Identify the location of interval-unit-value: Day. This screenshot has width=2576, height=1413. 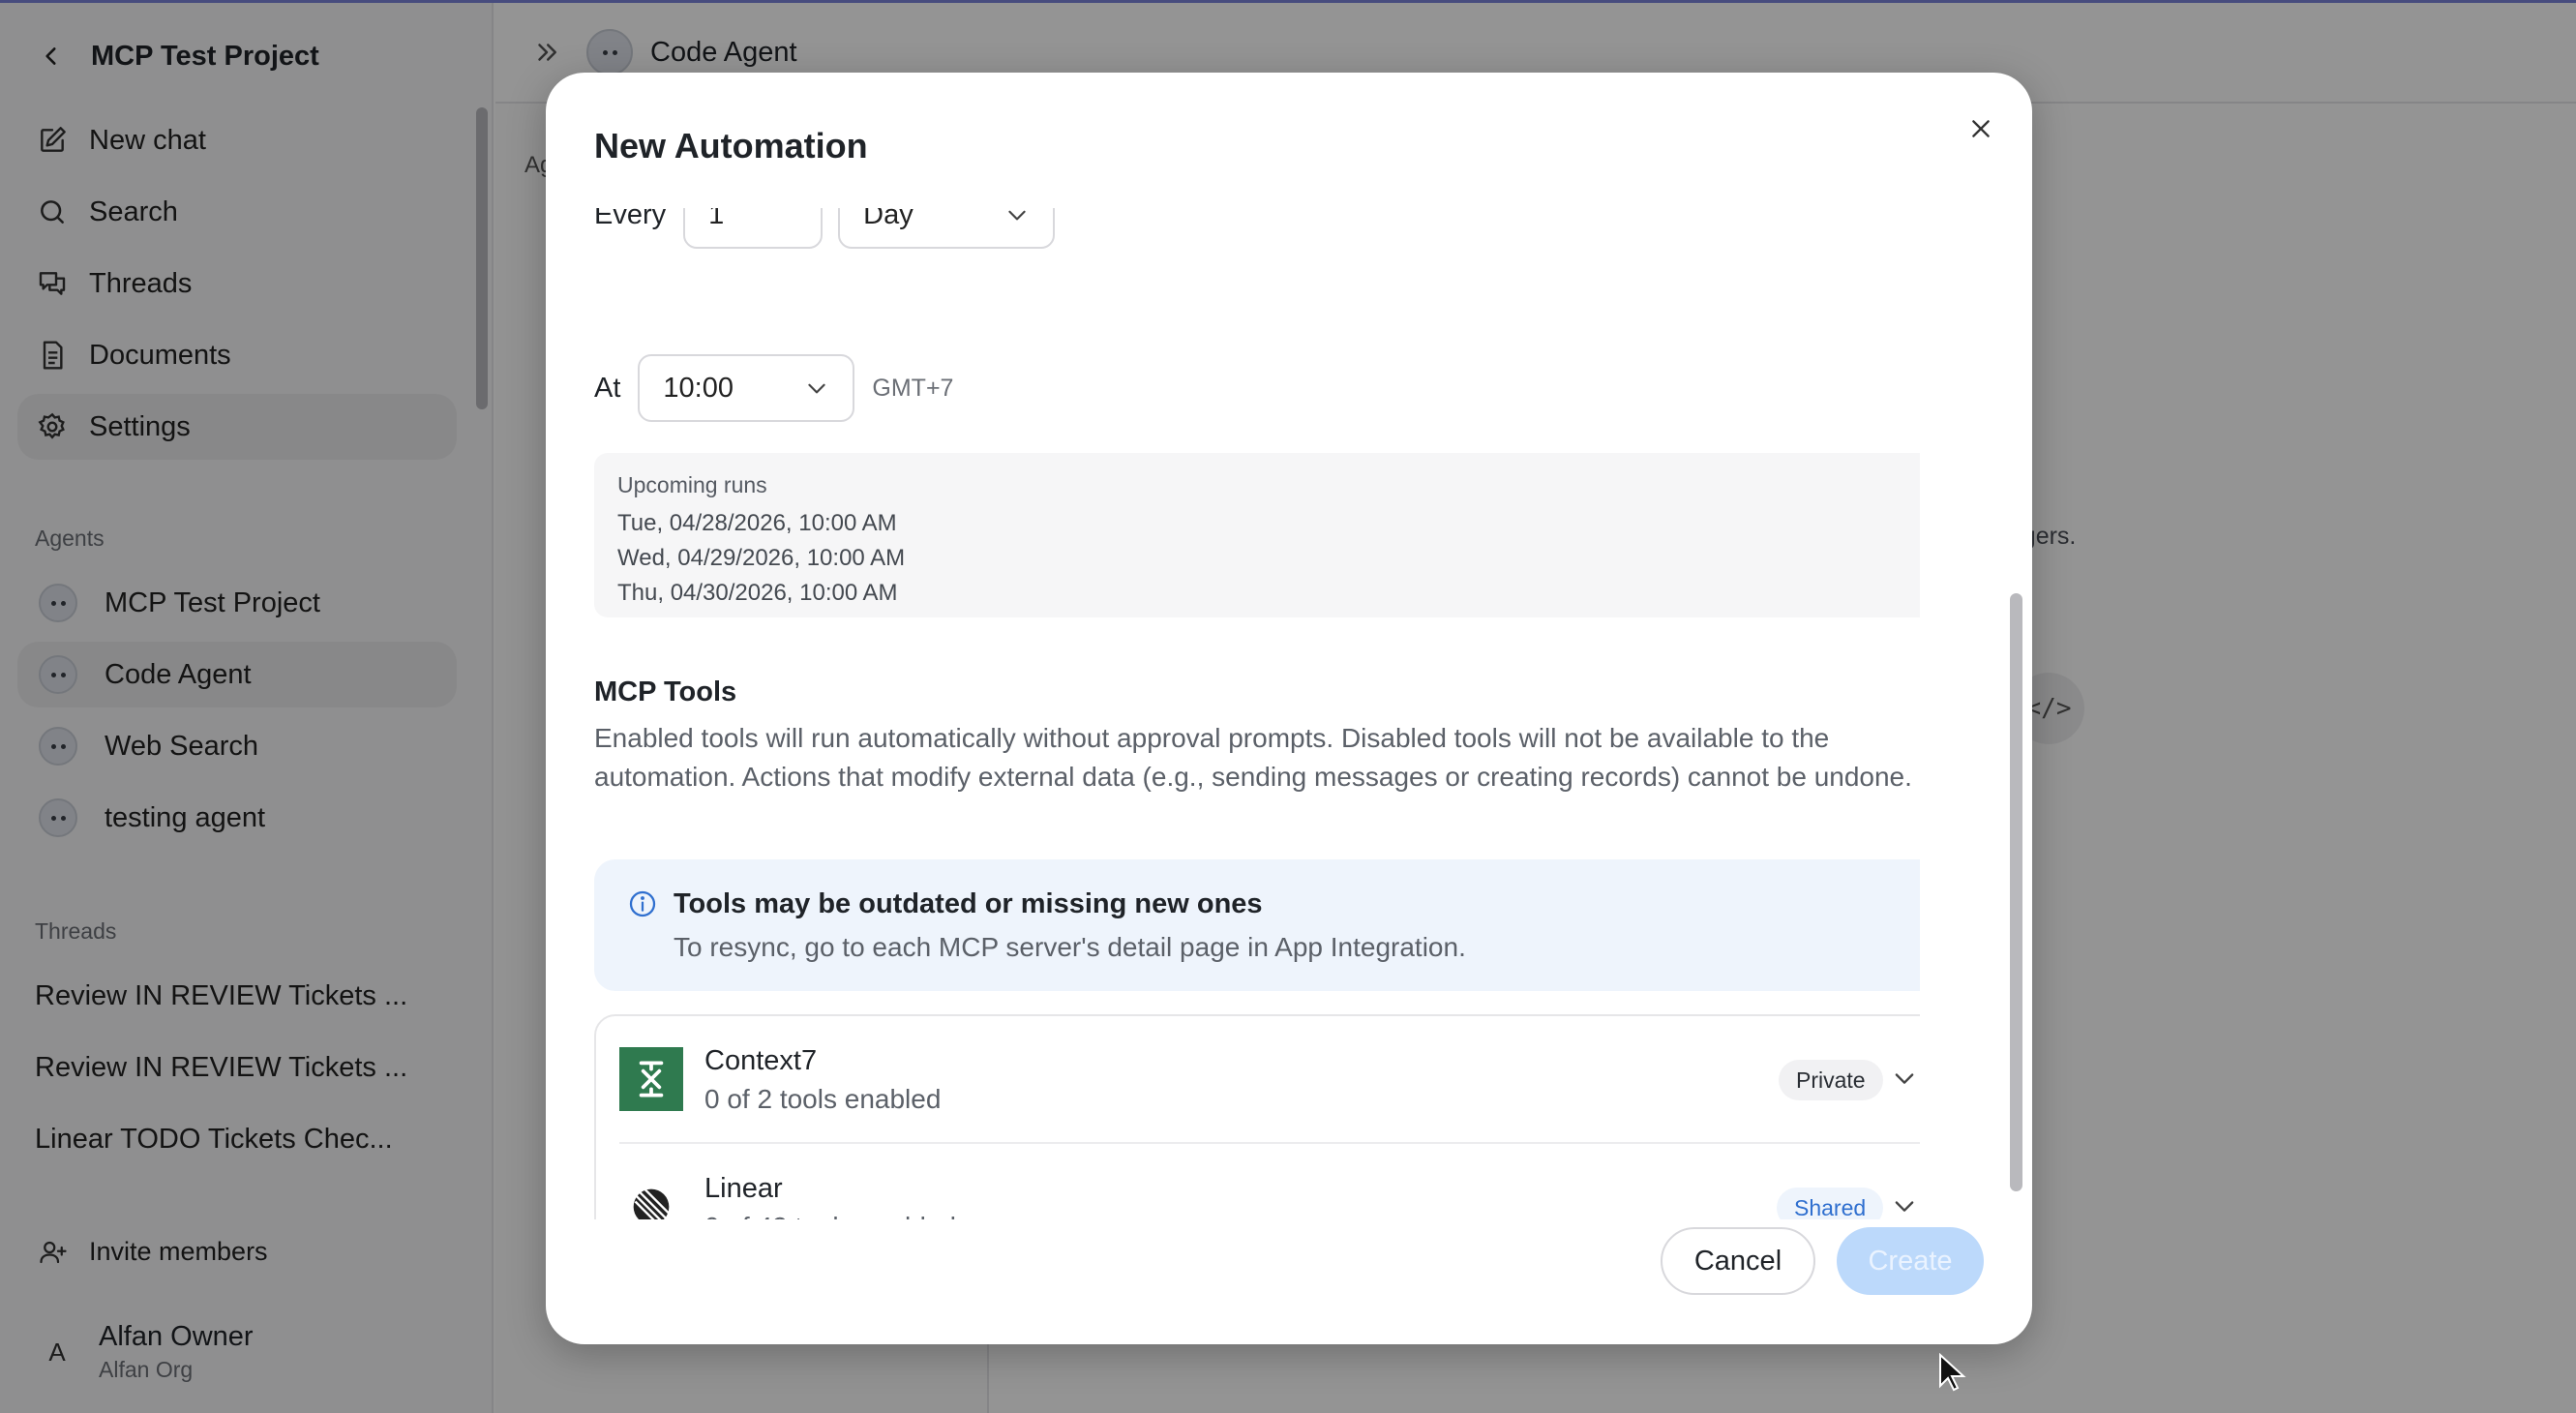
(888, 219).